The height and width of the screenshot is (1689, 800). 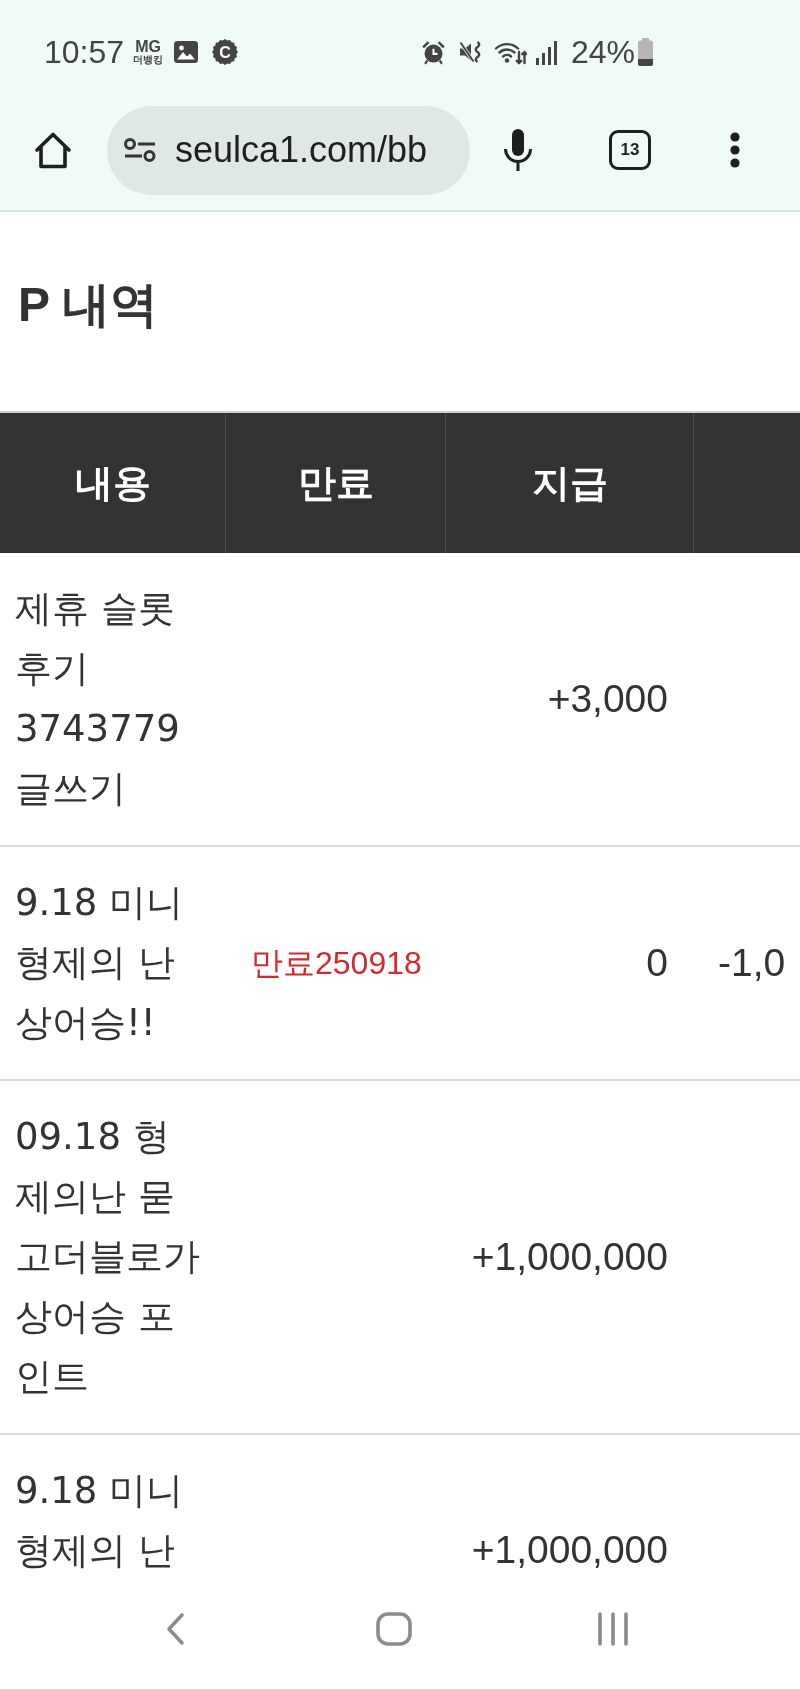 What do you see at coordinates (288, 150) in the screenshot?
I see `address-bar: seulca1.com/bb` at bounding box center [288, 150].